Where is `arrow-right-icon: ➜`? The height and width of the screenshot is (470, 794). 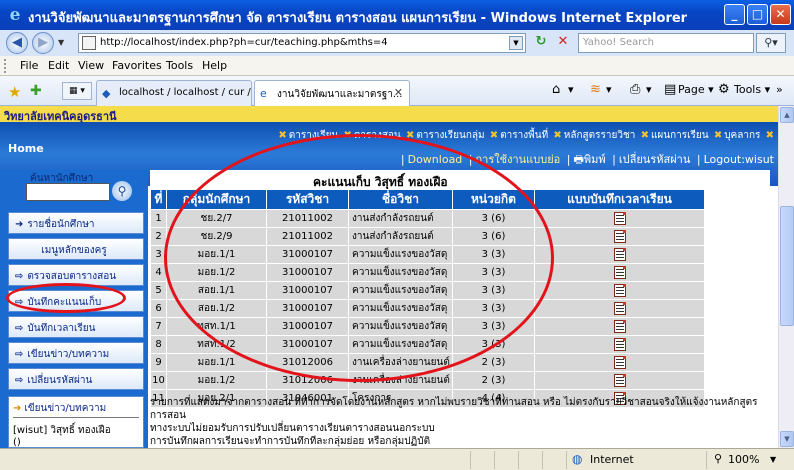
arrow-right-icon: ➜ is located at coordinates (19, 224).